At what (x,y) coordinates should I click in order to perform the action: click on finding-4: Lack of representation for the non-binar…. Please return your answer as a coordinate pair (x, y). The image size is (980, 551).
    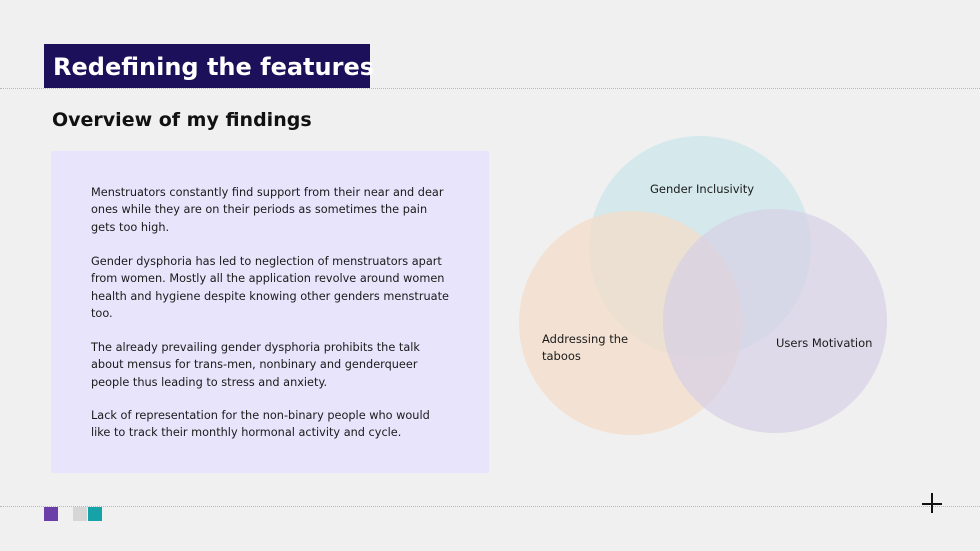
    Looking at the image, I should click on (260, 424).